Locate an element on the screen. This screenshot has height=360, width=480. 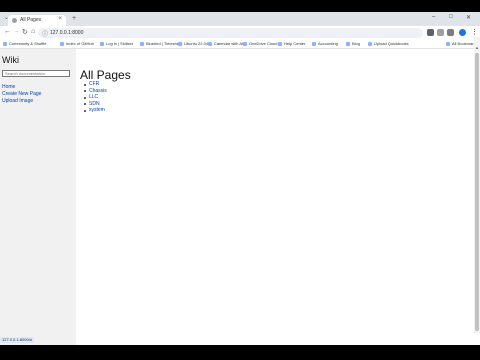
globe-icon is located at coordinates (14, 20).